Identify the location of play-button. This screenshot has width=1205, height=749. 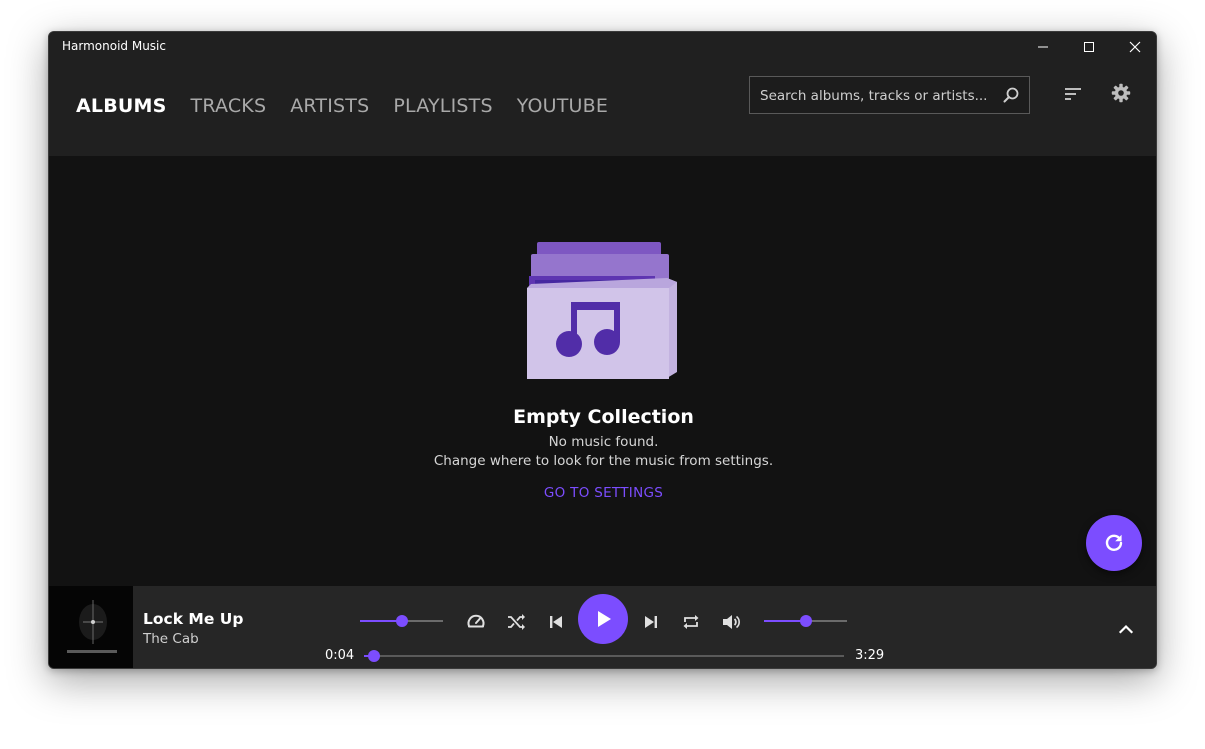
(603, 619).